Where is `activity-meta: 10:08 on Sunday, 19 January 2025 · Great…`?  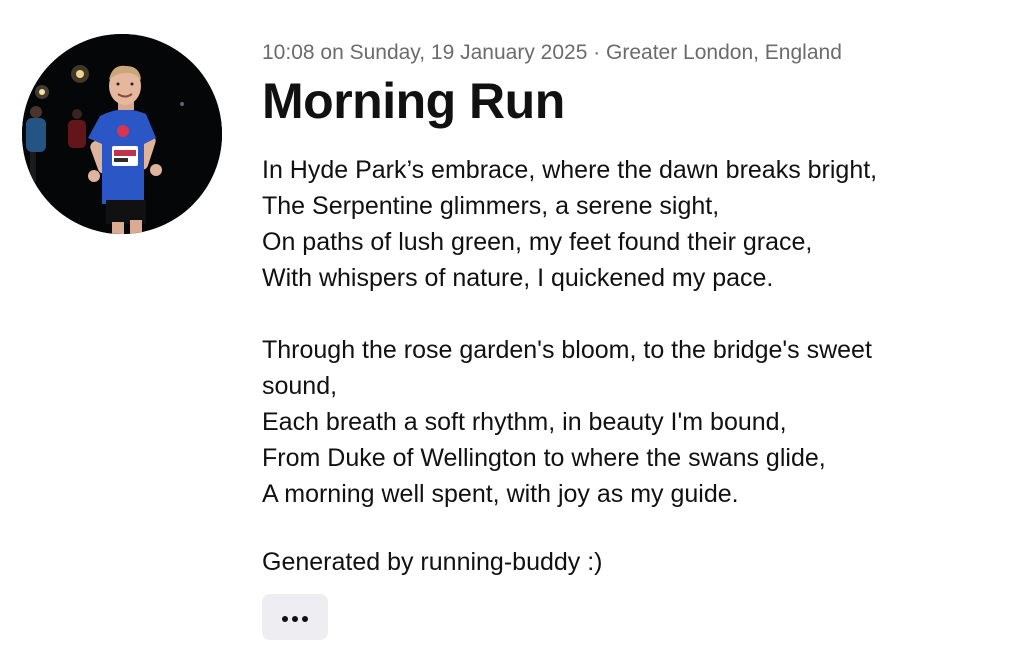
activity-meta: 10:08 on Sunday, 19 January 2025 · Great… is located at coordinates (552, 52).